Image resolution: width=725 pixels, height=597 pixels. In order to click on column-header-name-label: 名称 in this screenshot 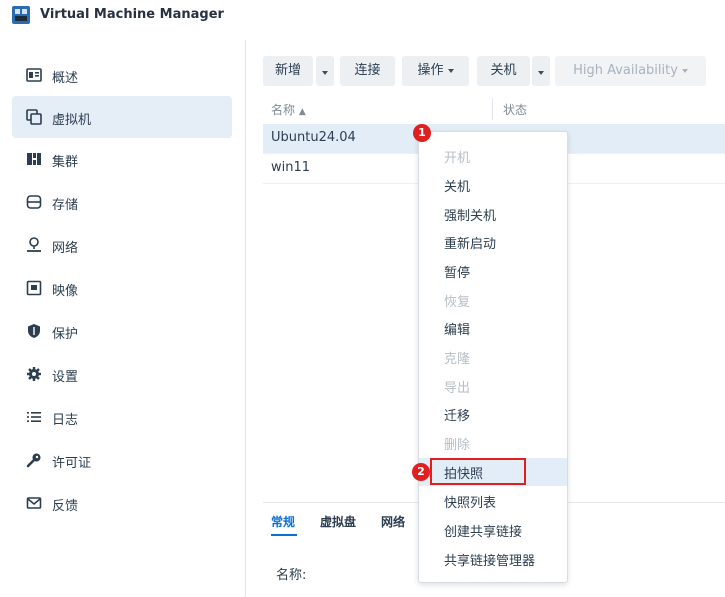, I will do `click(283, 110)`.